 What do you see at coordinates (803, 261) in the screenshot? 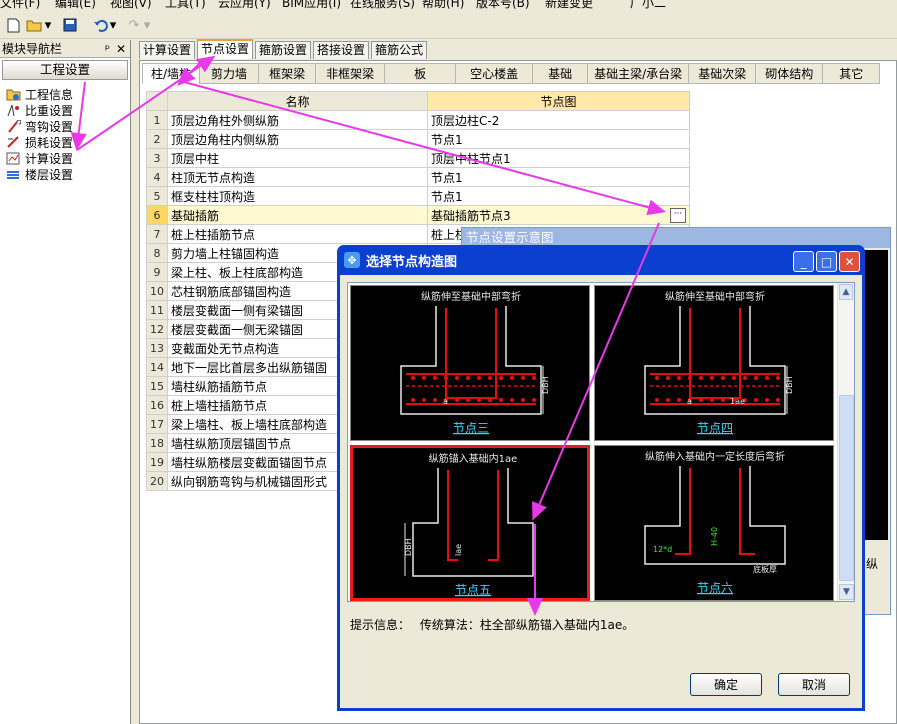
I see `minimize-button: _` at bounding box center [803, 261].